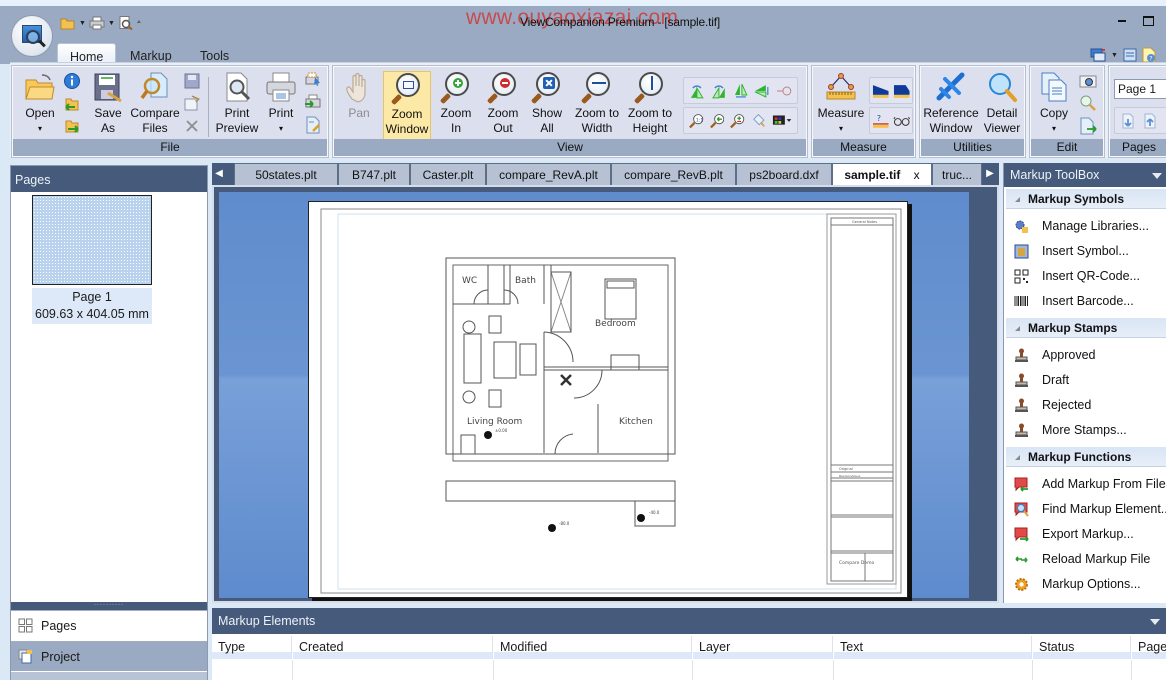  Describe the element at coordinates (313, 125) in the screenshot. I see `page-setup-icon` at that location.